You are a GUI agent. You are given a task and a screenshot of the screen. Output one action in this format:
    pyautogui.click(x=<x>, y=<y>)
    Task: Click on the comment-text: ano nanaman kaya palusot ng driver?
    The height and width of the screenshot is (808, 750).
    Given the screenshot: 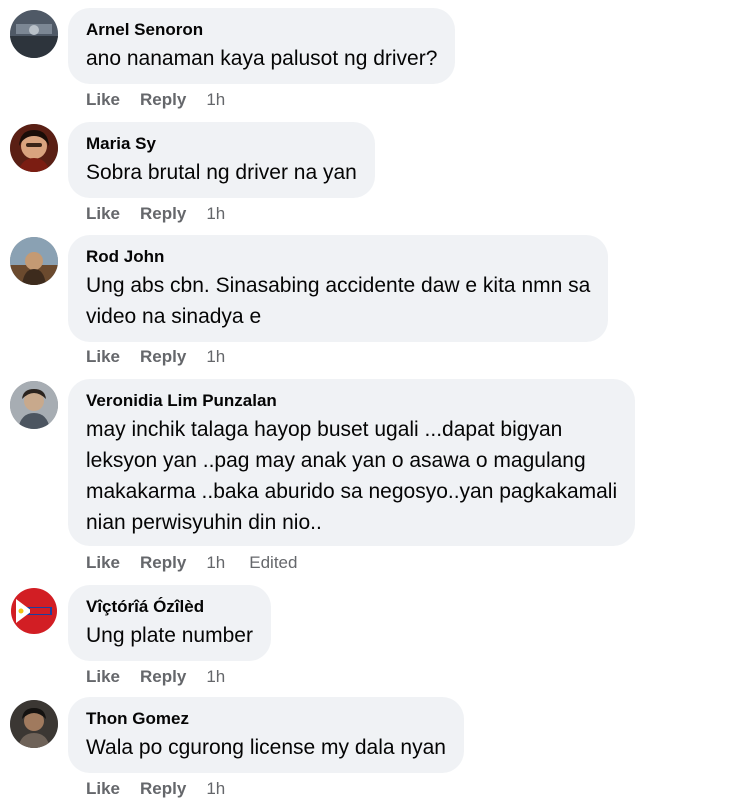 What is the action you would take?
    pyautogui.click(x=262, y=58)
    